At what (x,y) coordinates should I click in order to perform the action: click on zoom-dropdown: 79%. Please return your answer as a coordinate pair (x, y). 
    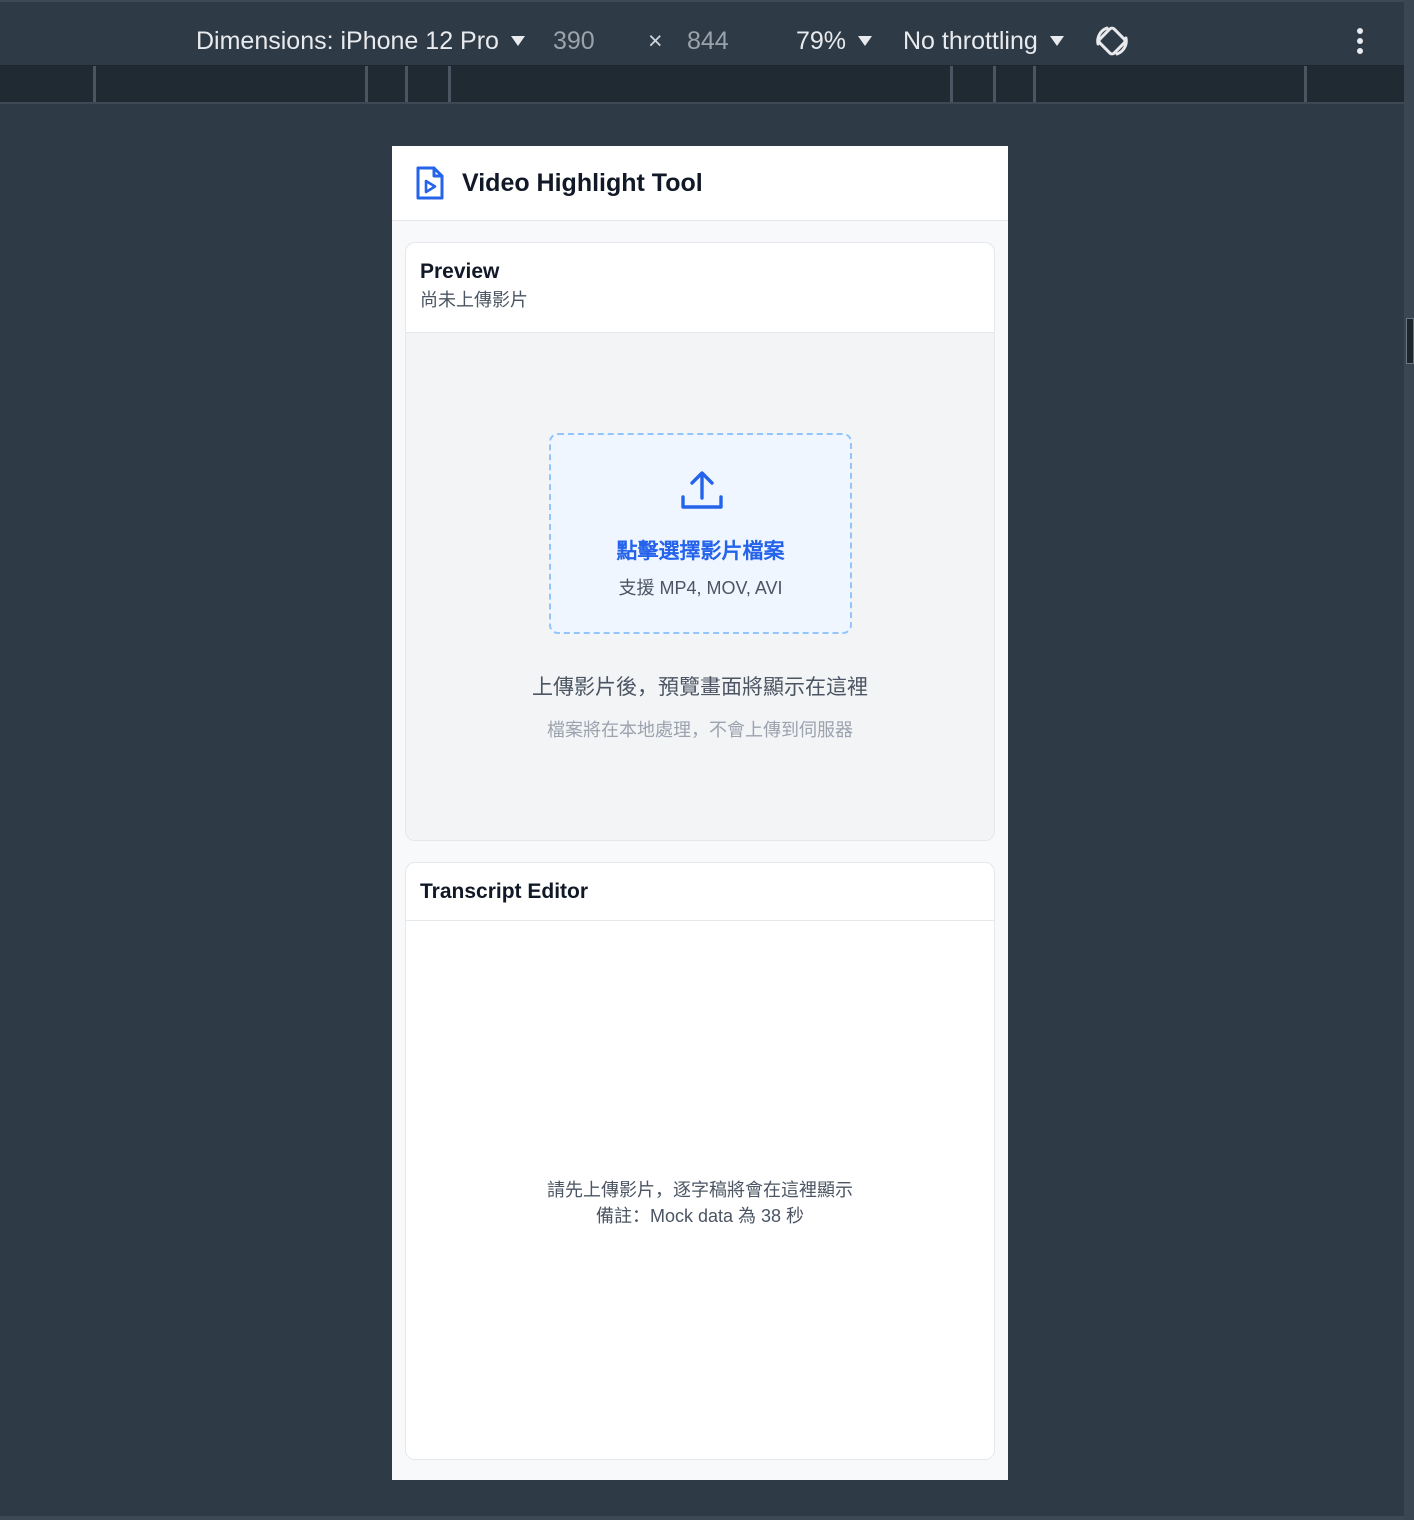
    Looking at the image, I should click on (834, 41).